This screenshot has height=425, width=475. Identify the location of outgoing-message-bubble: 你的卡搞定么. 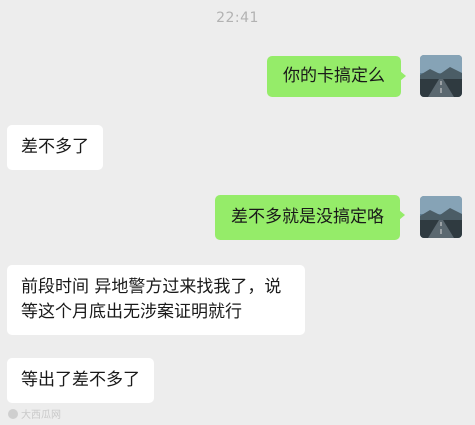
(336, 76).